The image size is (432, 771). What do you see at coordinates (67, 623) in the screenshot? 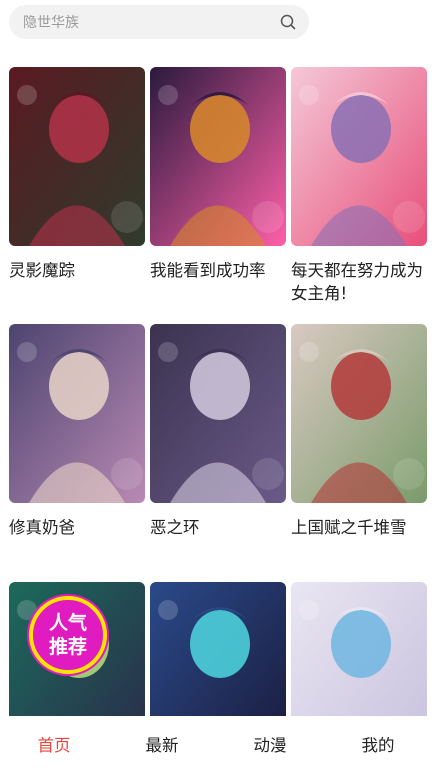
I see `badge-line: 人气` at bounding box center [67, 623].